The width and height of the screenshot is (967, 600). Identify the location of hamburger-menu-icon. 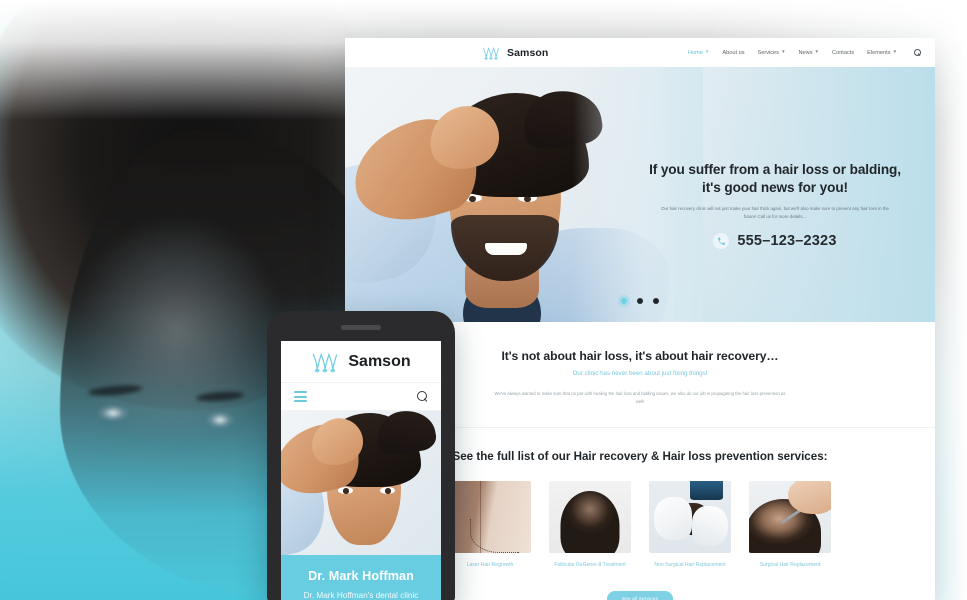
(300, 396).